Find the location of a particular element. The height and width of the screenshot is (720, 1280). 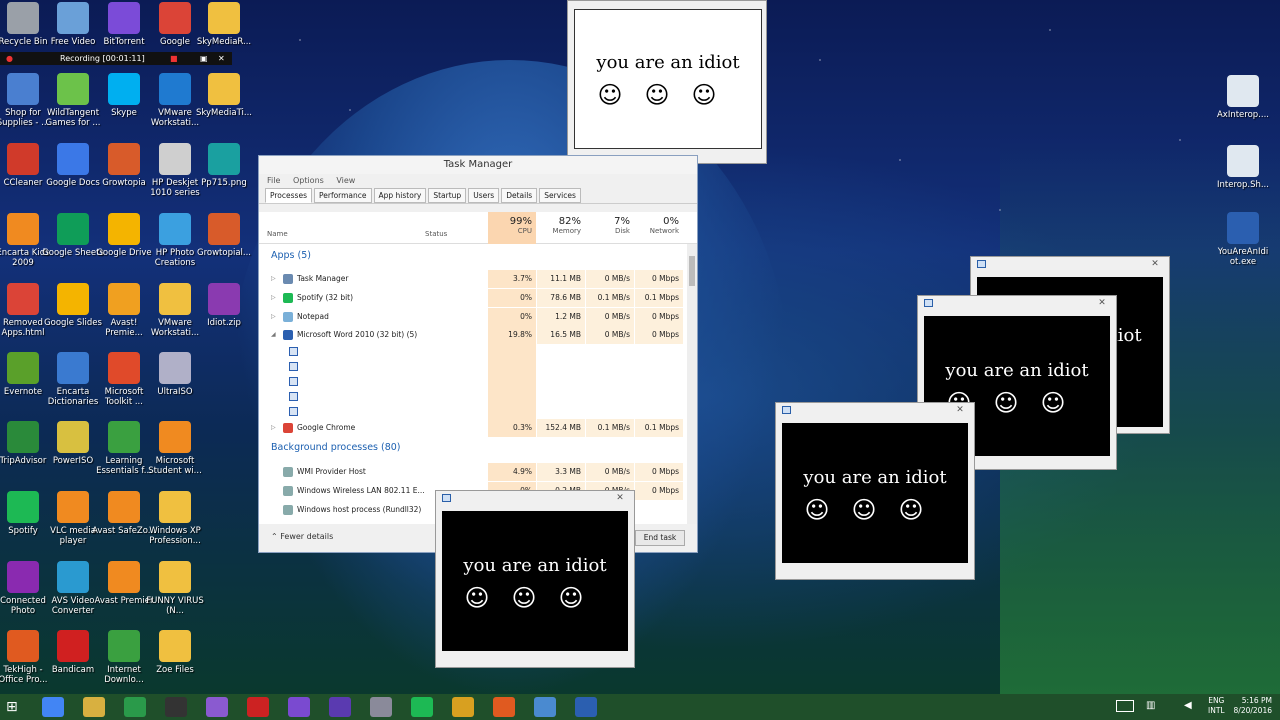

process-row: WMI Provider Host 4.9% 3.3 MB 0 MB/s 0 Mbps is located at coordinates (474, 472).